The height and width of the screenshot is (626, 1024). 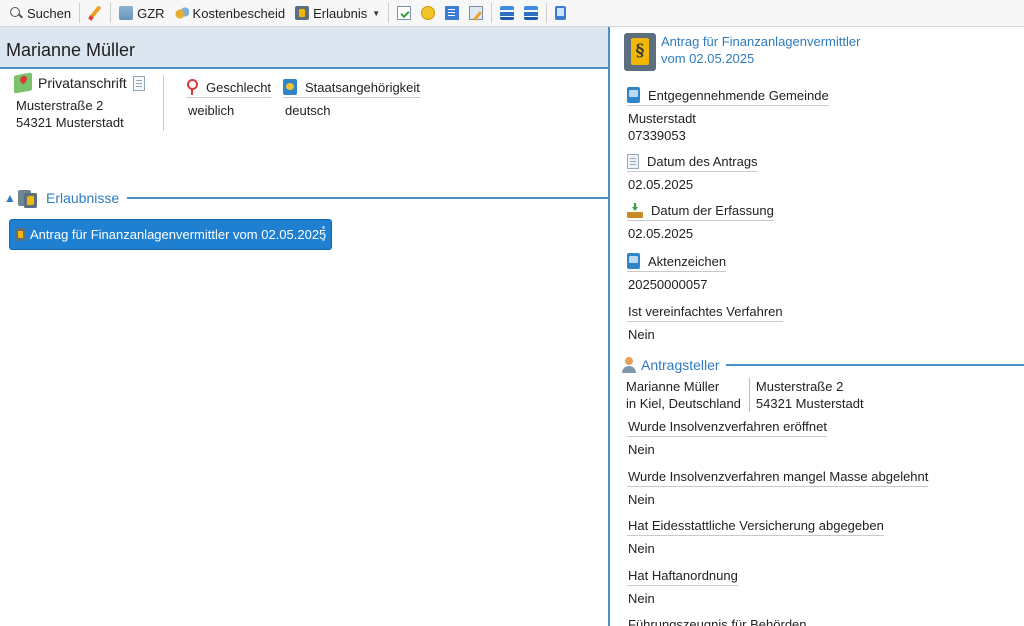 I want to click on gender-label: Geschlecht, so click(x=239, y=87).